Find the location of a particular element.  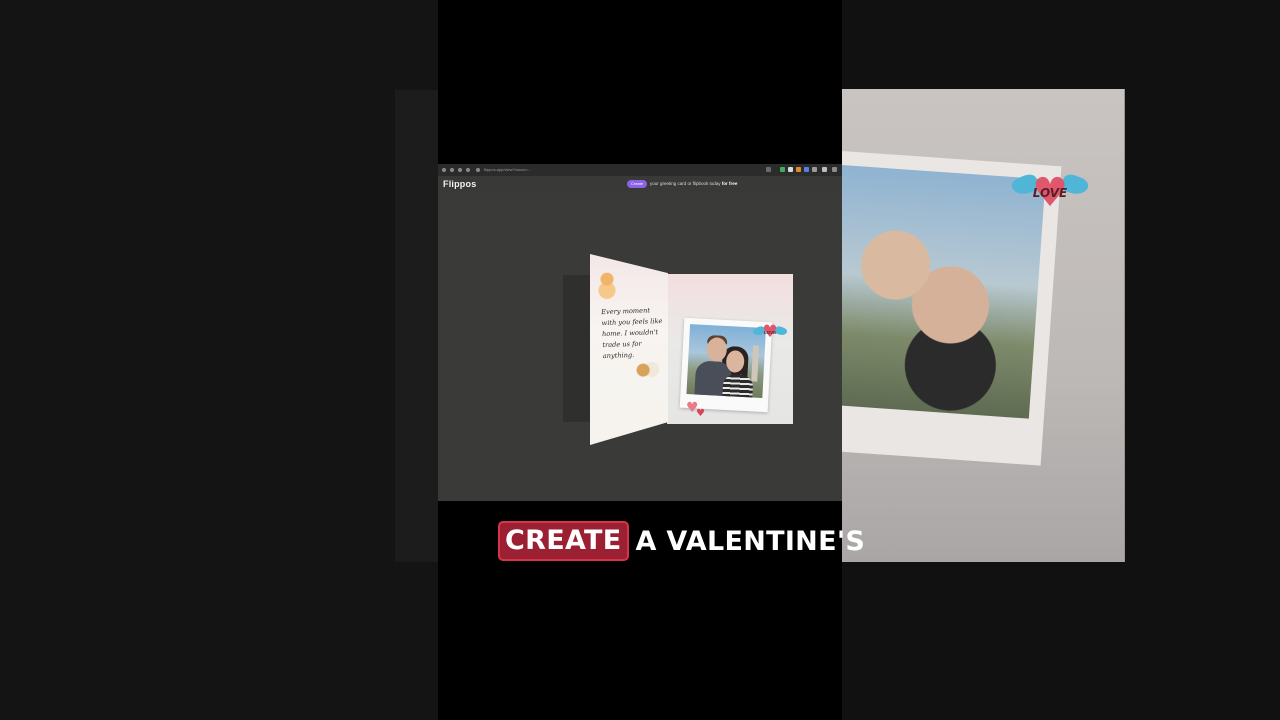

profile-icon is located at coordinates (824, 169).